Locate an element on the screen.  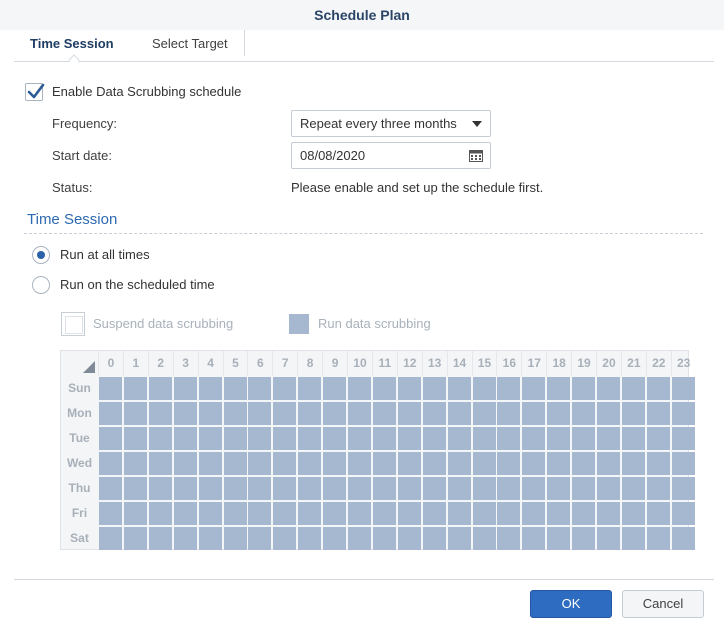
calendar-icon is located at coordinates (476, 156).